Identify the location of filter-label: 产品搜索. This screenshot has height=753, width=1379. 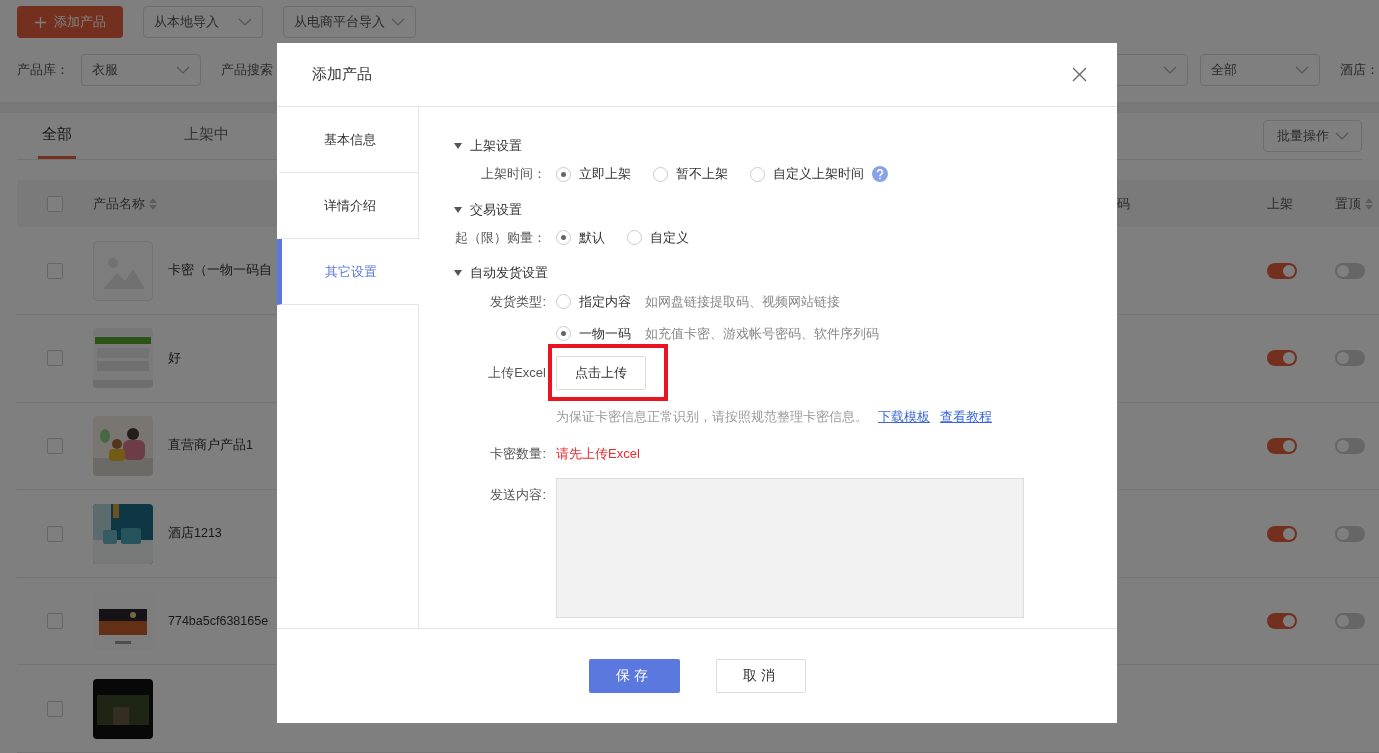
(247, 70).